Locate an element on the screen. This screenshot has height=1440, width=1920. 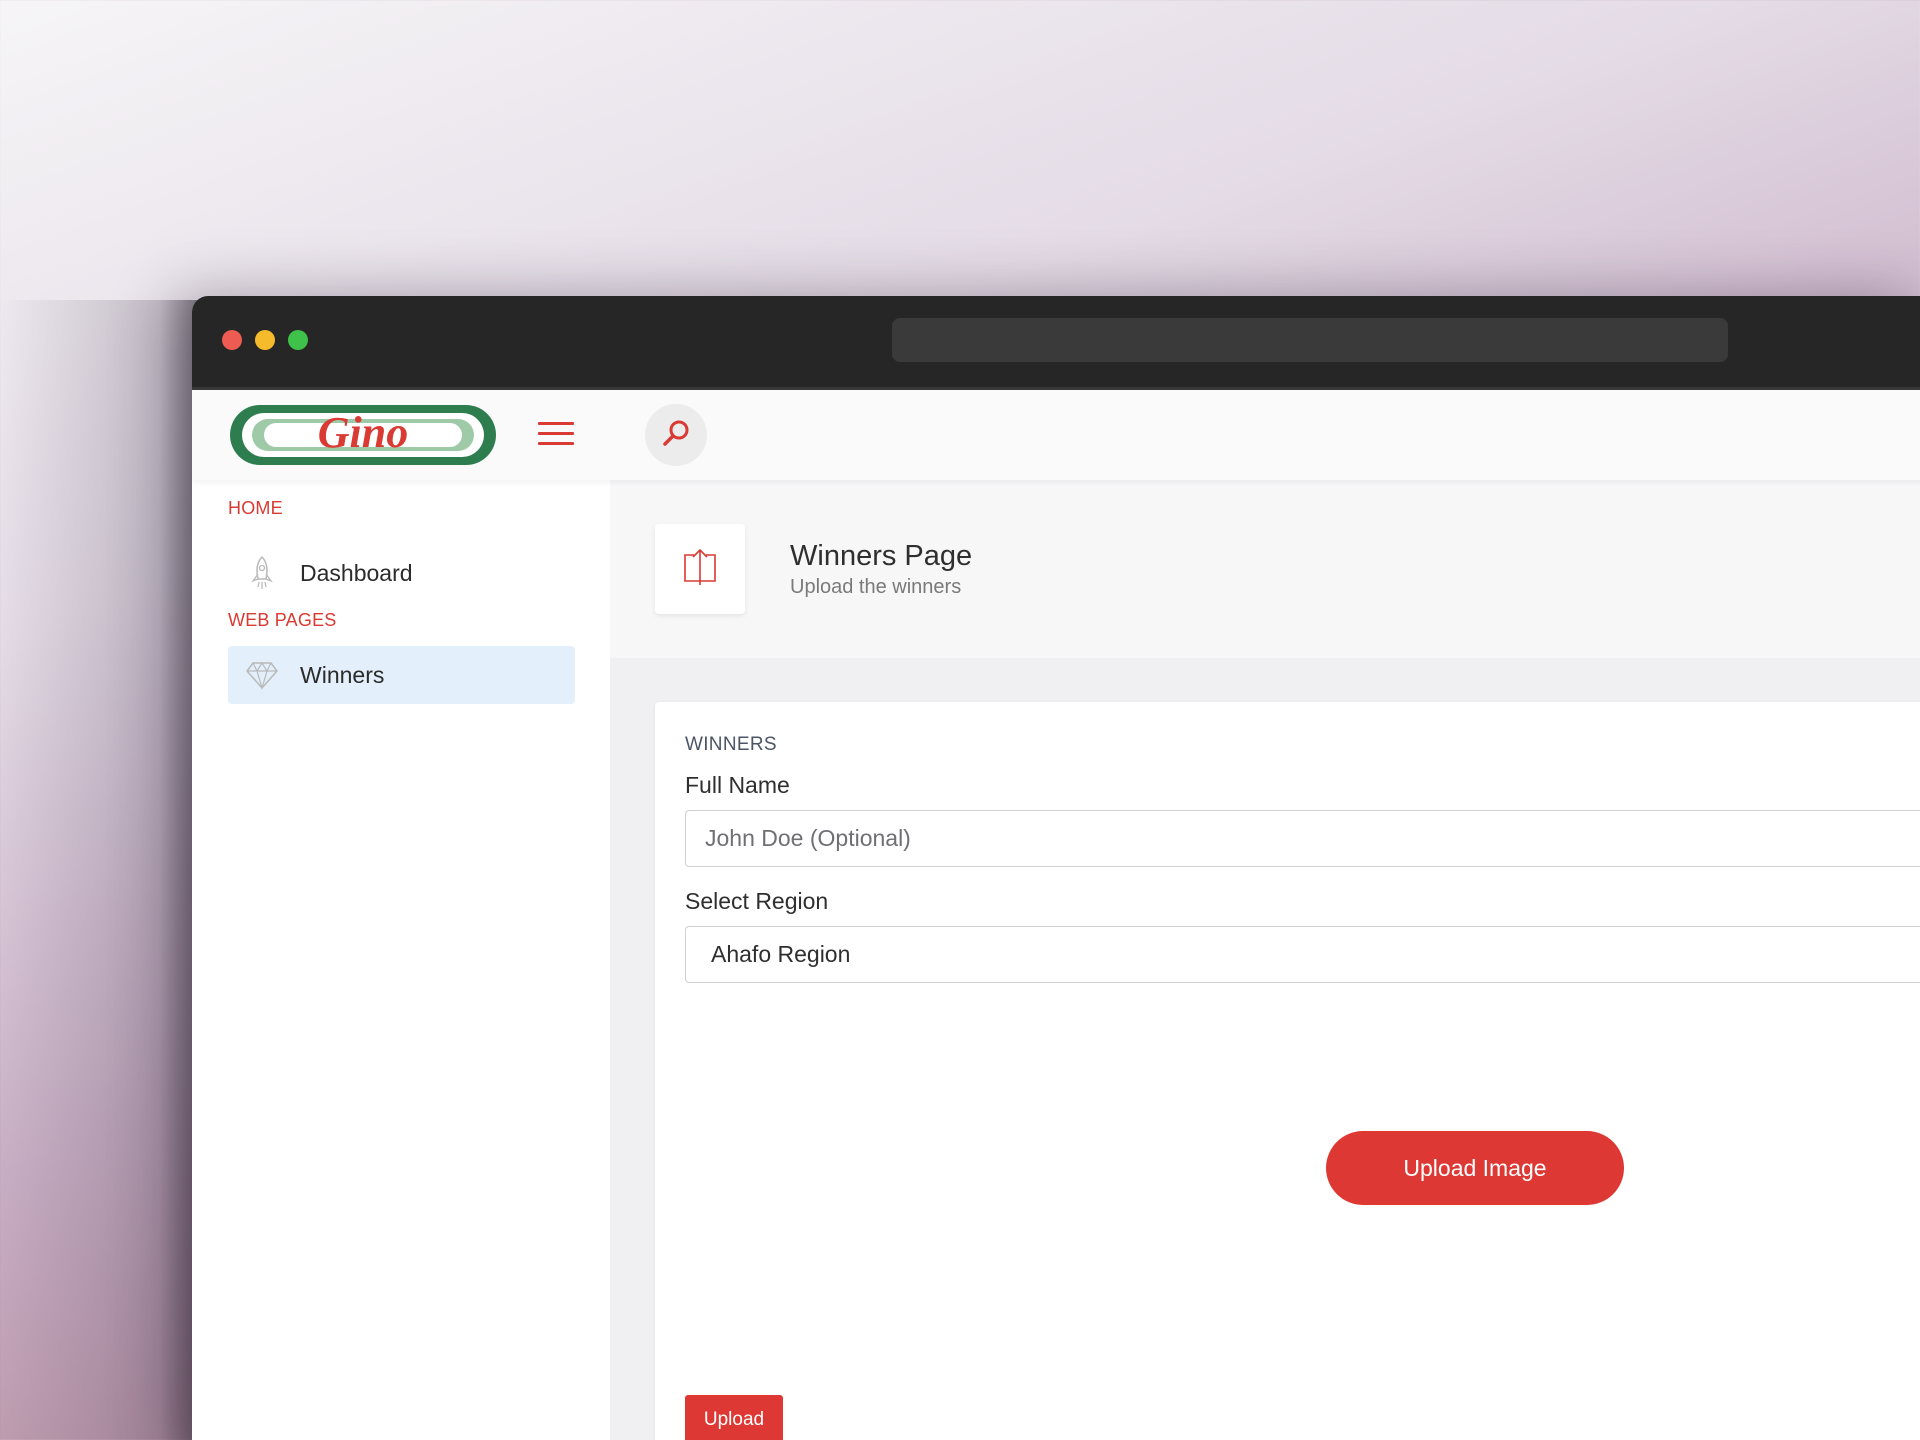
sidebar-item-label: Winners is located at coordinates (342, 674).